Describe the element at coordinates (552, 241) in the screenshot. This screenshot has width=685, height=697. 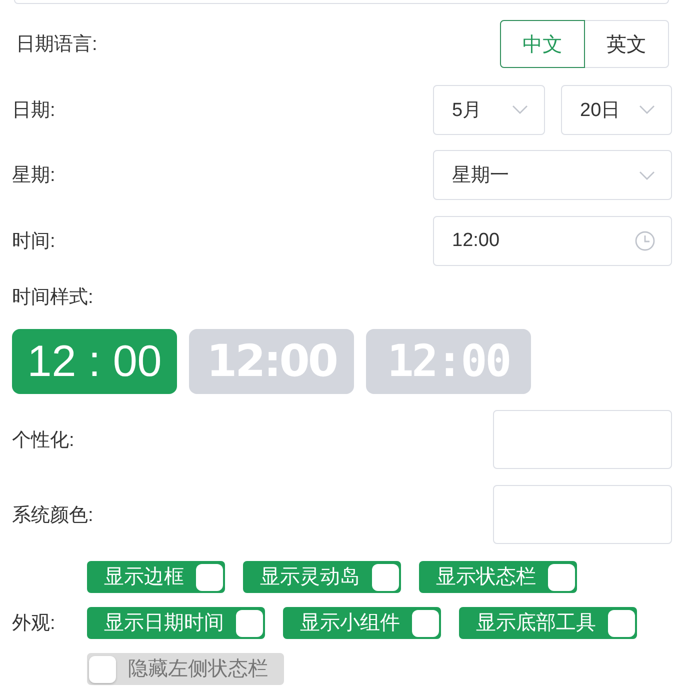
I see `time-picker: 12:00` at that location.